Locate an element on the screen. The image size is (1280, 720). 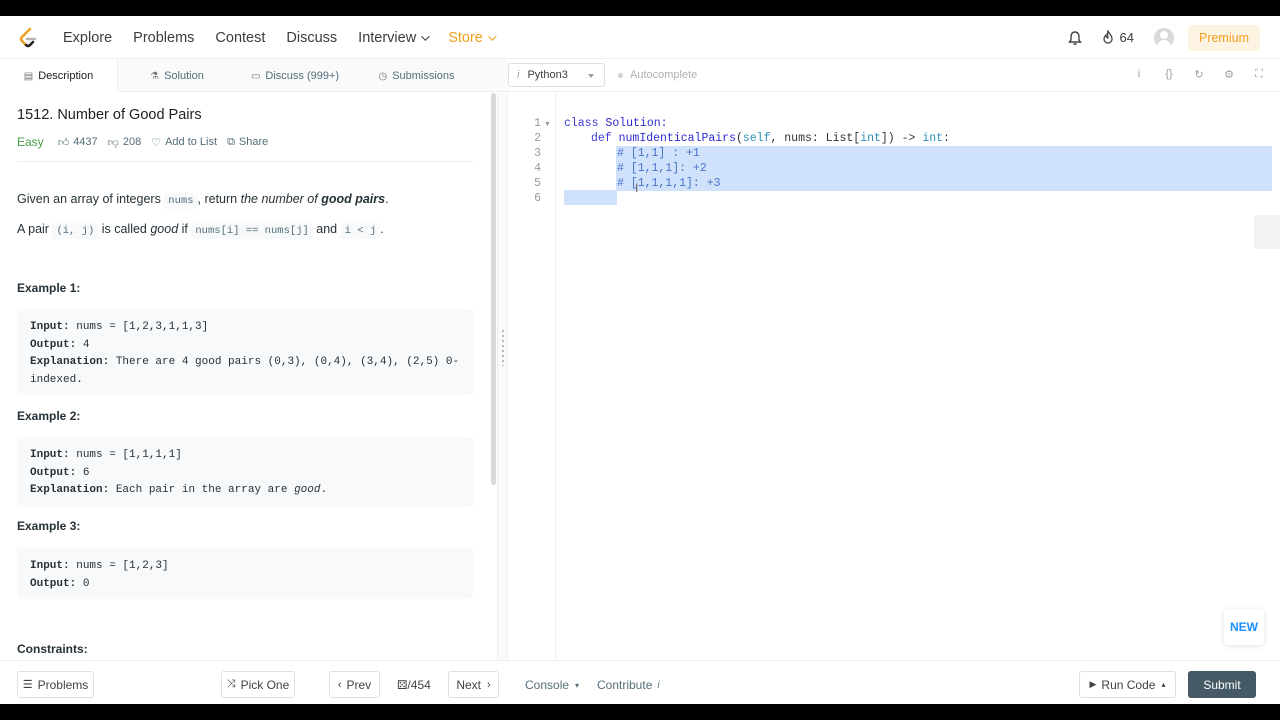
reset-icon: ↻ is located at coordinates (1199, 74).